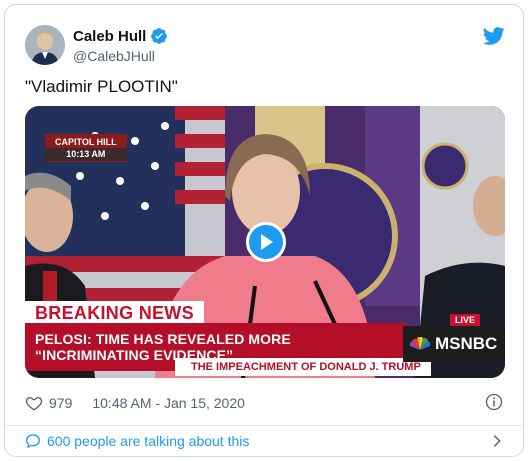 The height and width of the screenshot is (461, 529). I want to click on conversation-label: 600 people are talking about this, so click(148, 441).